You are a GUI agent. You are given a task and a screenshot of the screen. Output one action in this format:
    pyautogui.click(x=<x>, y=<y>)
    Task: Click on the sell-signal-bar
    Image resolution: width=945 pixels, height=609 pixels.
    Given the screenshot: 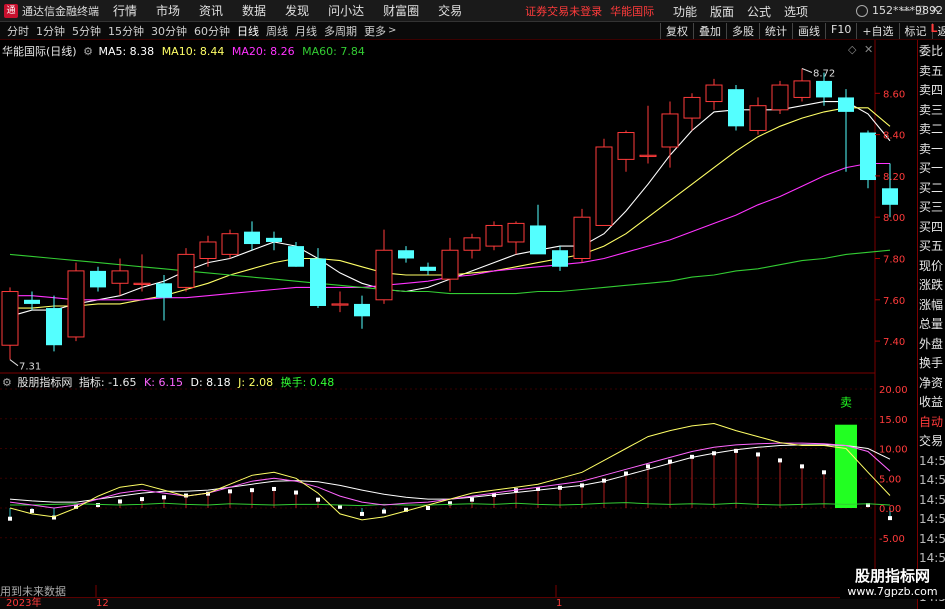 What is the action you would take?
    pyautogui.click(x=846, y=466)
    